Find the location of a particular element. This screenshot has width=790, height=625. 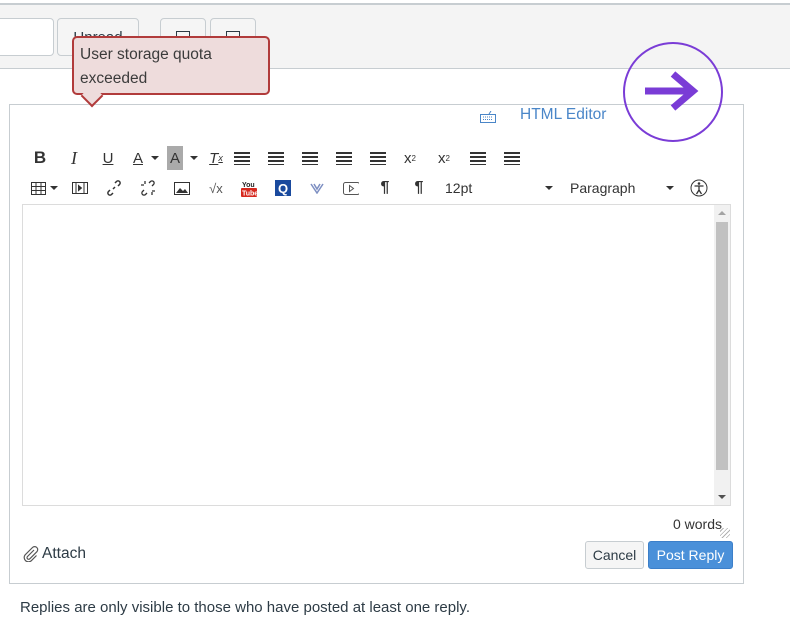

table-button is located at coordinates (38, 188).